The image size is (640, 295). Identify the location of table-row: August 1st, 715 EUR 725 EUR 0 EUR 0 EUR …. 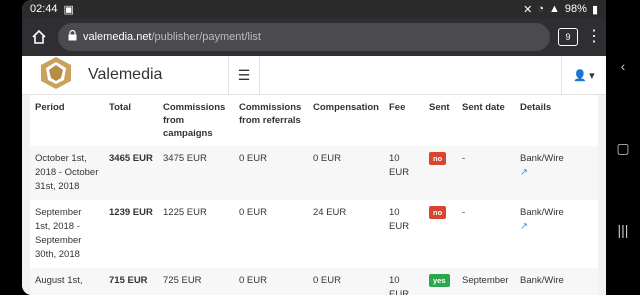
(314, 281).